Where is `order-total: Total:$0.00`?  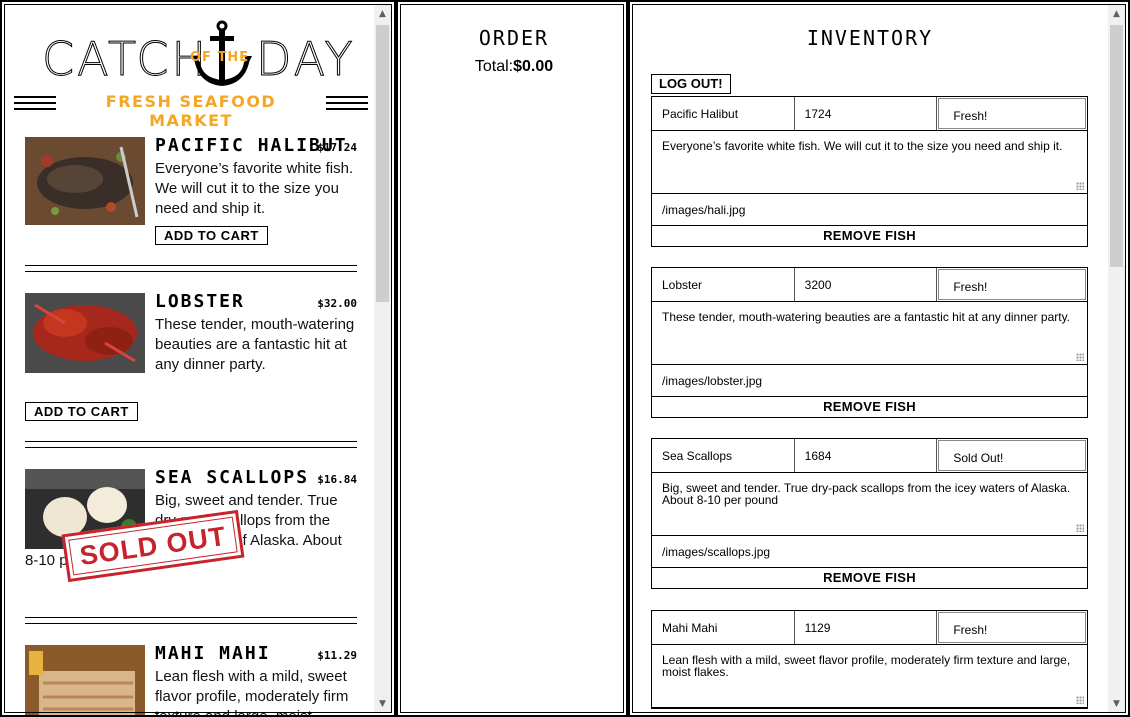
order-total: Total:$0.00 is located at coordinates (512, 67).